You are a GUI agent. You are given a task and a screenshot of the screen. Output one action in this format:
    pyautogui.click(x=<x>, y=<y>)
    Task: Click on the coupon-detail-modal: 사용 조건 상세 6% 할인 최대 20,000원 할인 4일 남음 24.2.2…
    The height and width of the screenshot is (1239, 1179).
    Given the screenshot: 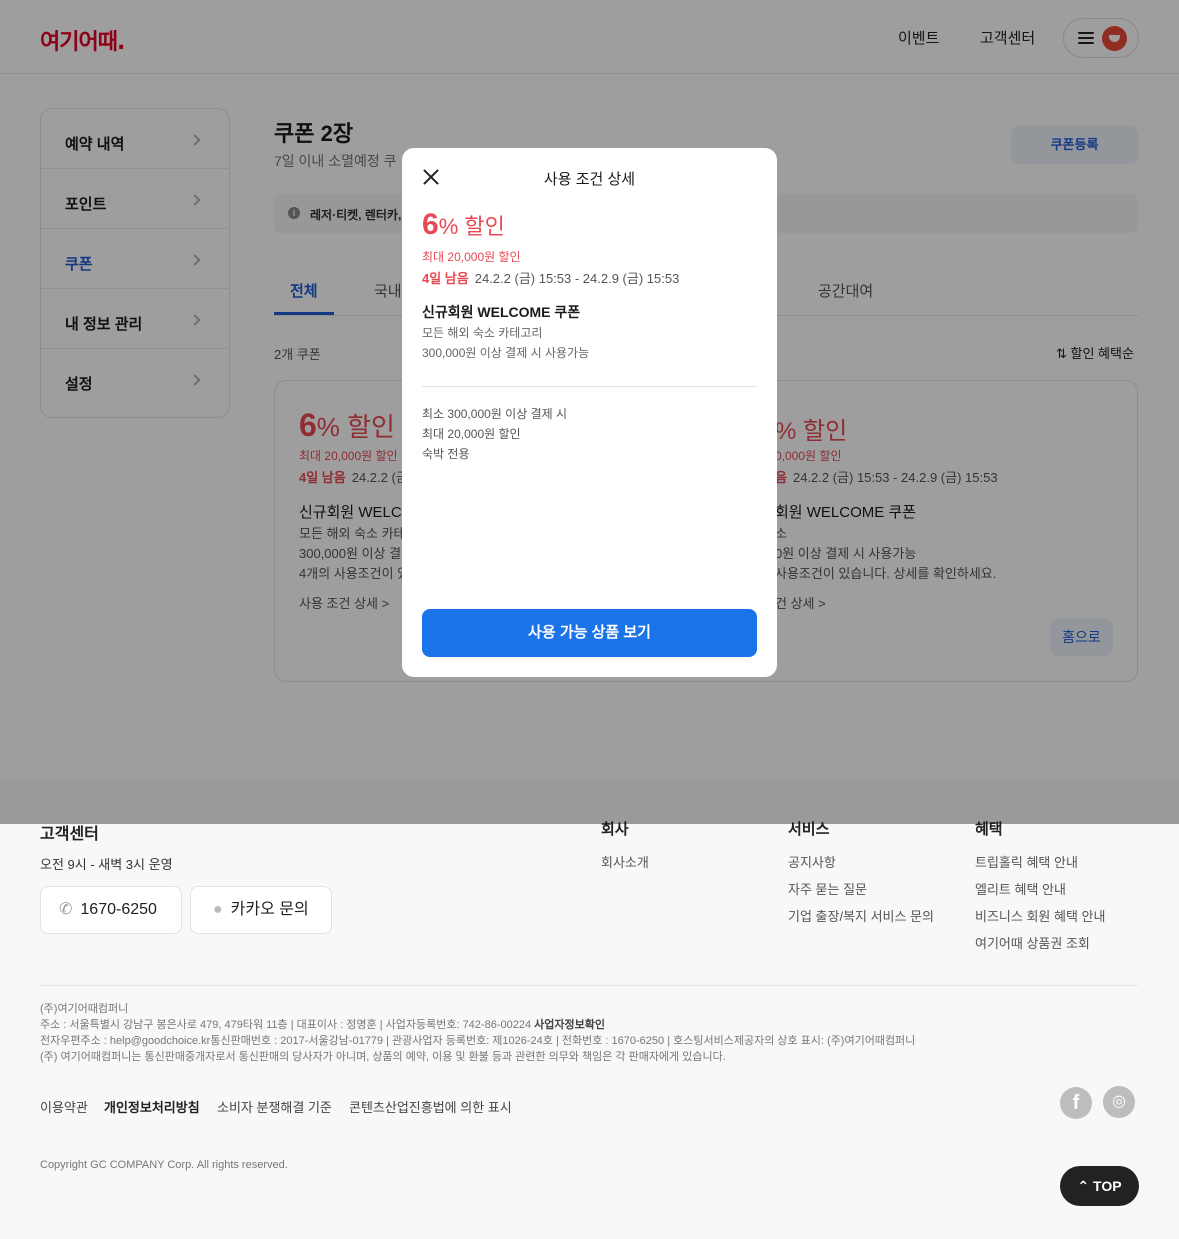 What is the action you would take?
    pyautogui.click(x=589, y=412)
    